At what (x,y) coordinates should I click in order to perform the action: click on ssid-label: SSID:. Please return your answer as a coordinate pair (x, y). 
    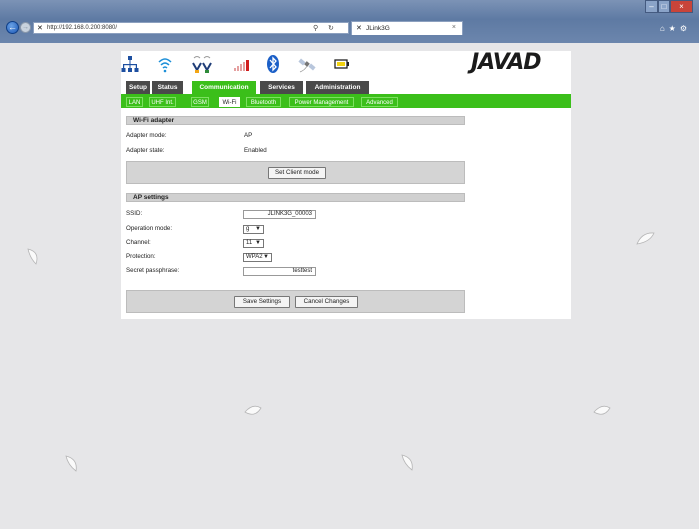
    Looking at the image, I should click on (134, 213).